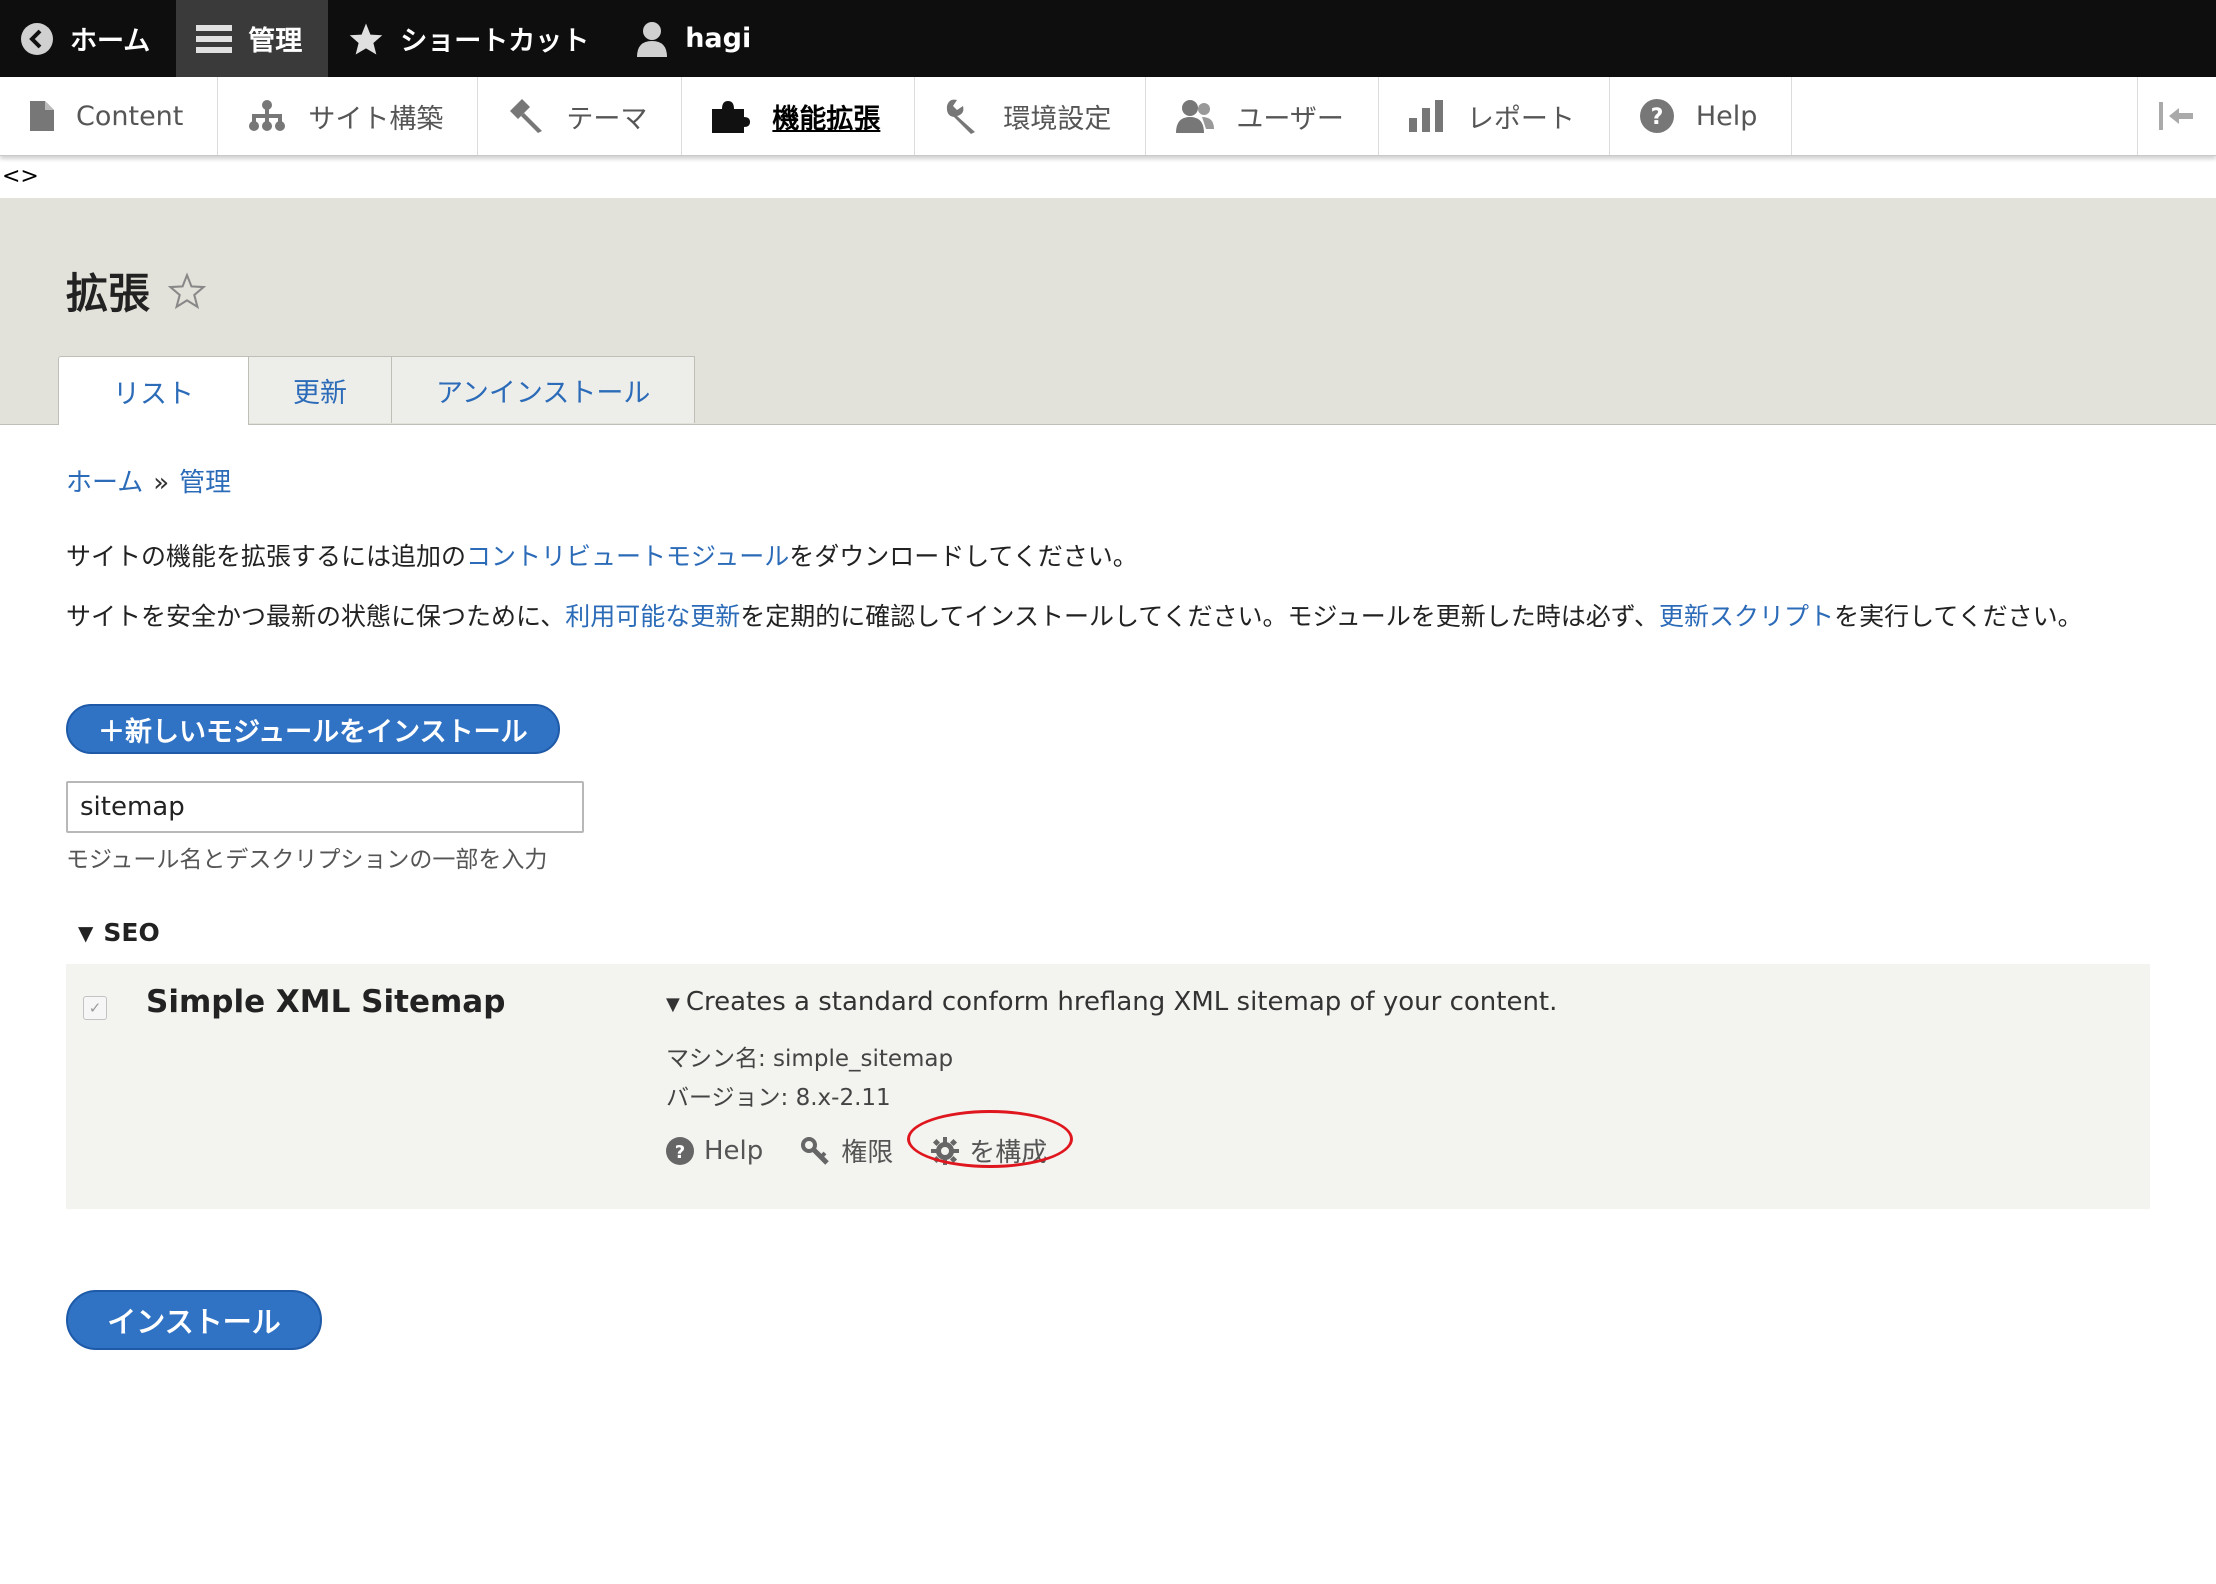 The image size is (2216, 1584). I want to click on module-enable-checkbox: ✓, so click(95, 1008).